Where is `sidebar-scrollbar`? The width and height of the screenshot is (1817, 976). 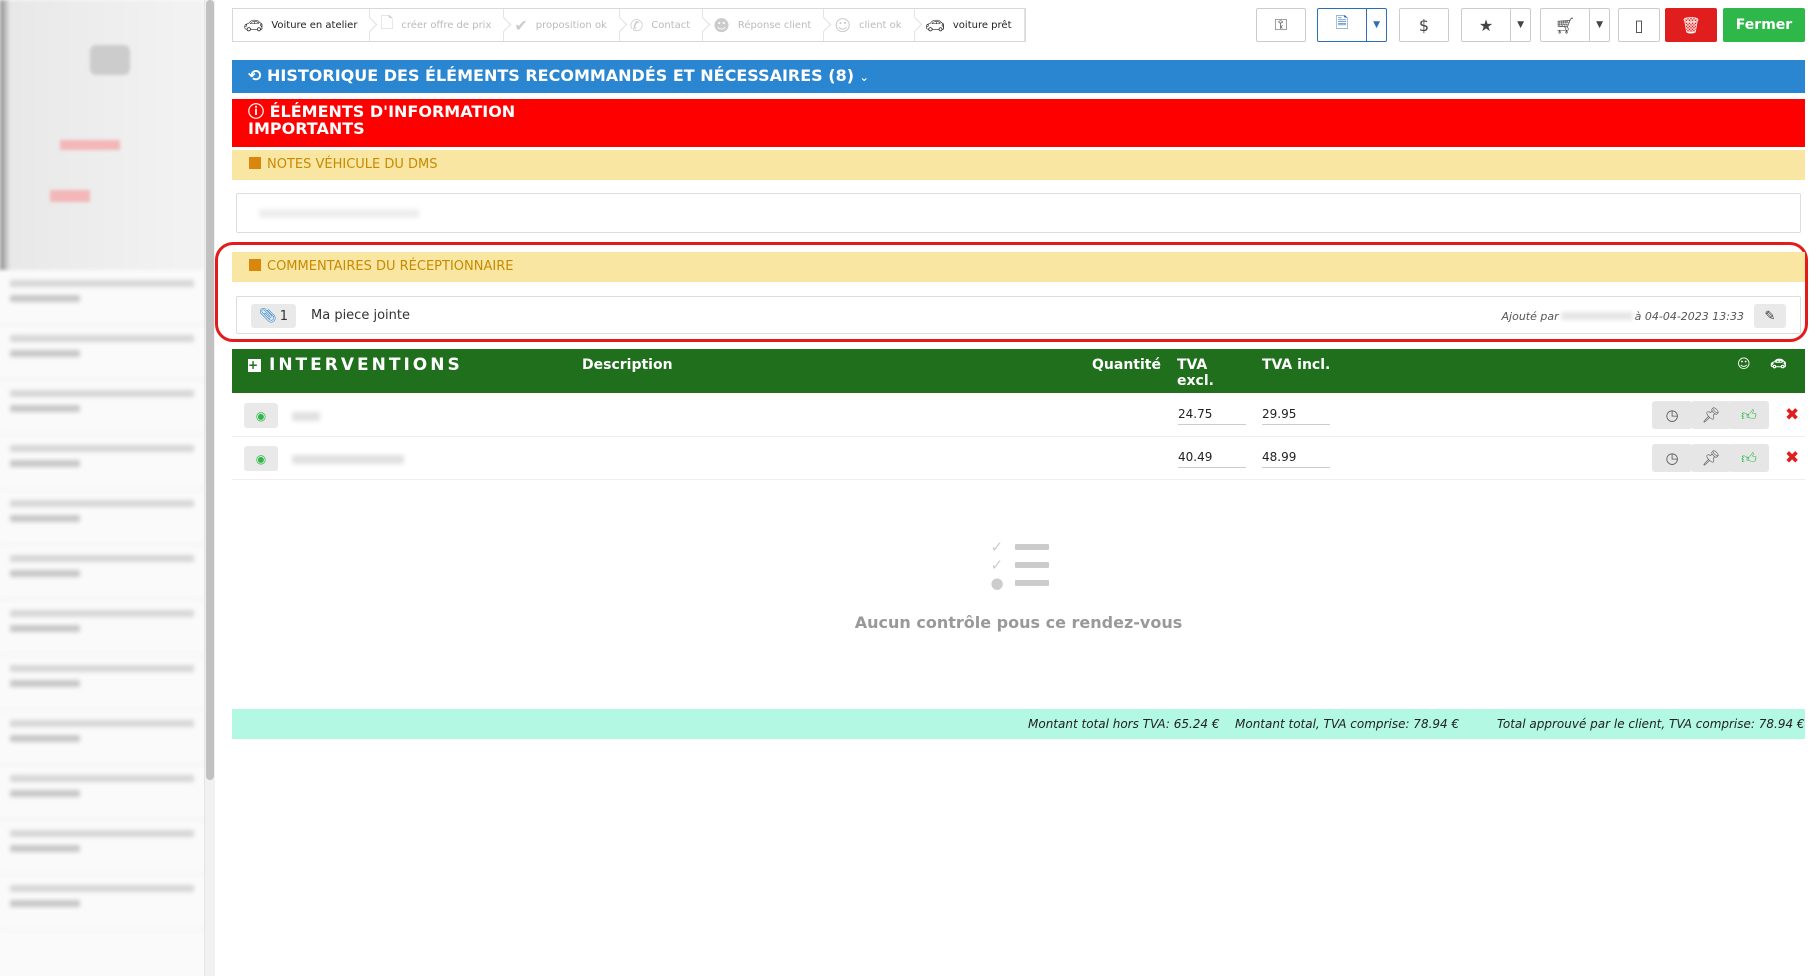 sidebar-scrollbar is located at coordinates (210, 488).